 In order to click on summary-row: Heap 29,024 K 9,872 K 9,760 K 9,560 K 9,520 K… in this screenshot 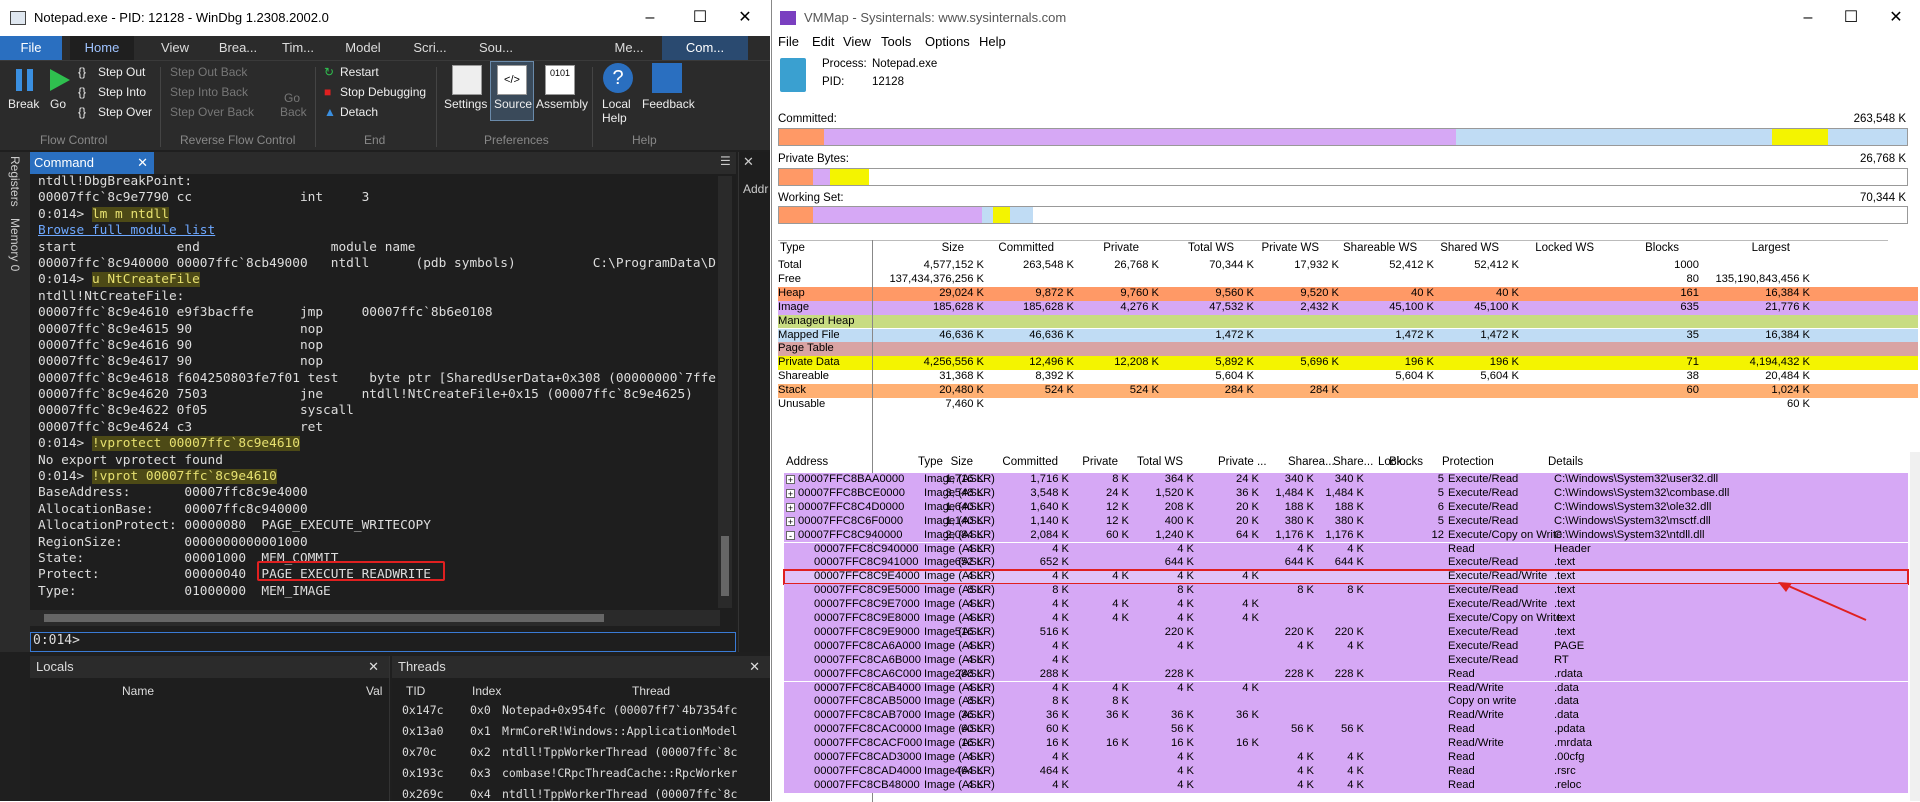, I will do `click(1348, 293)`.